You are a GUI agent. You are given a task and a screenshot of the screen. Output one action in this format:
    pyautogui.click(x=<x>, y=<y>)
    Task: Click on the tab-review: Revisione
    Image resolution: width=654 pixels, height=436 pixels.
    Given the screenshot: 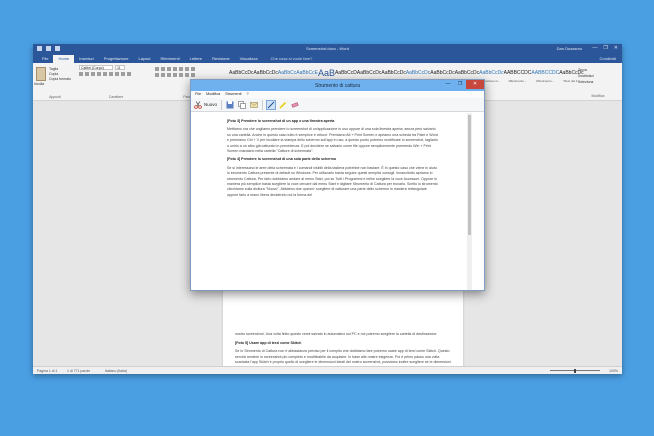 What is the action you would take?
    pyautogui.click(x=221, y=59)
    